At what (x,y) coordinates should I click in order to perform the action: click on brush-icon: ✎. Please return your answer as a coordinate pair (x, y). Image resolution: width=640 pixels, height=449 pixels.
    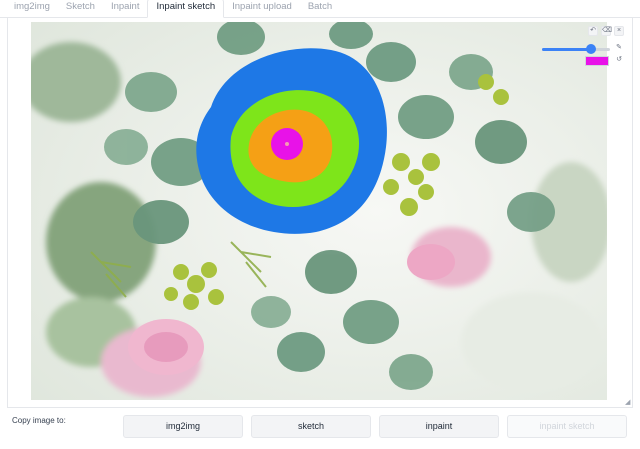
    Looking at the image, I should click on (619, 49).